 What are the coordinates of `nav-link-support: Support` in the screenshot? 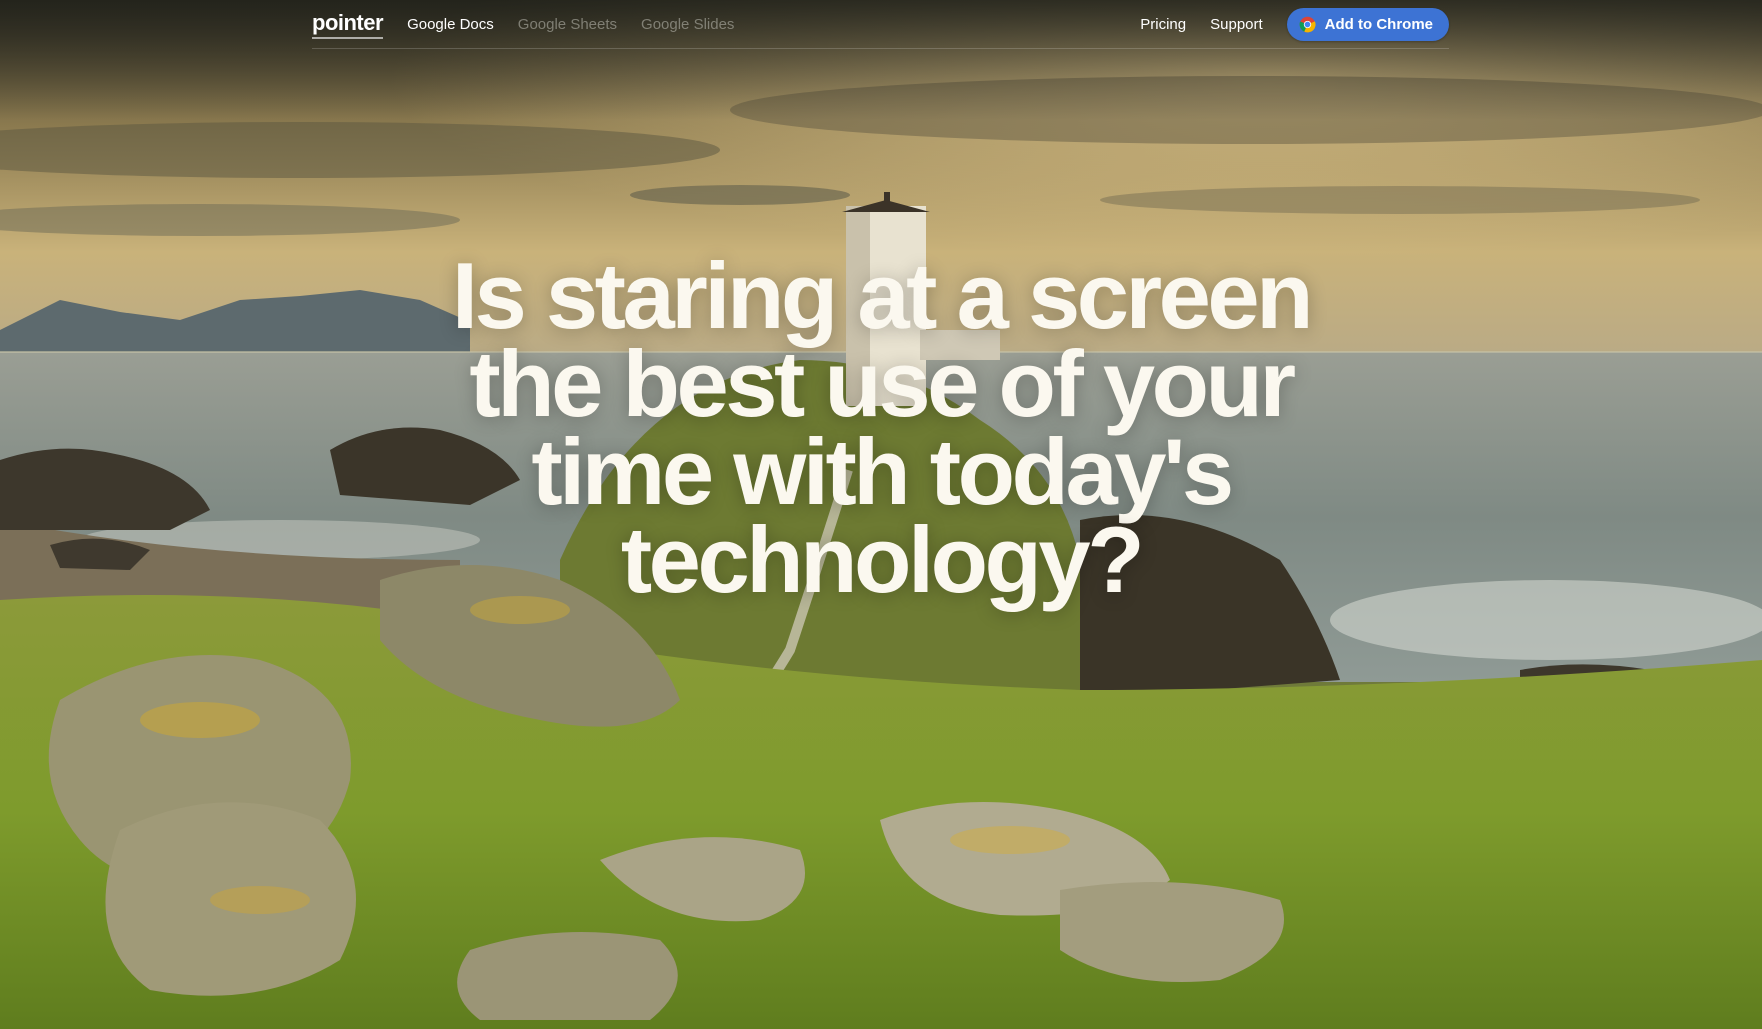 It's located at (1236, 24).